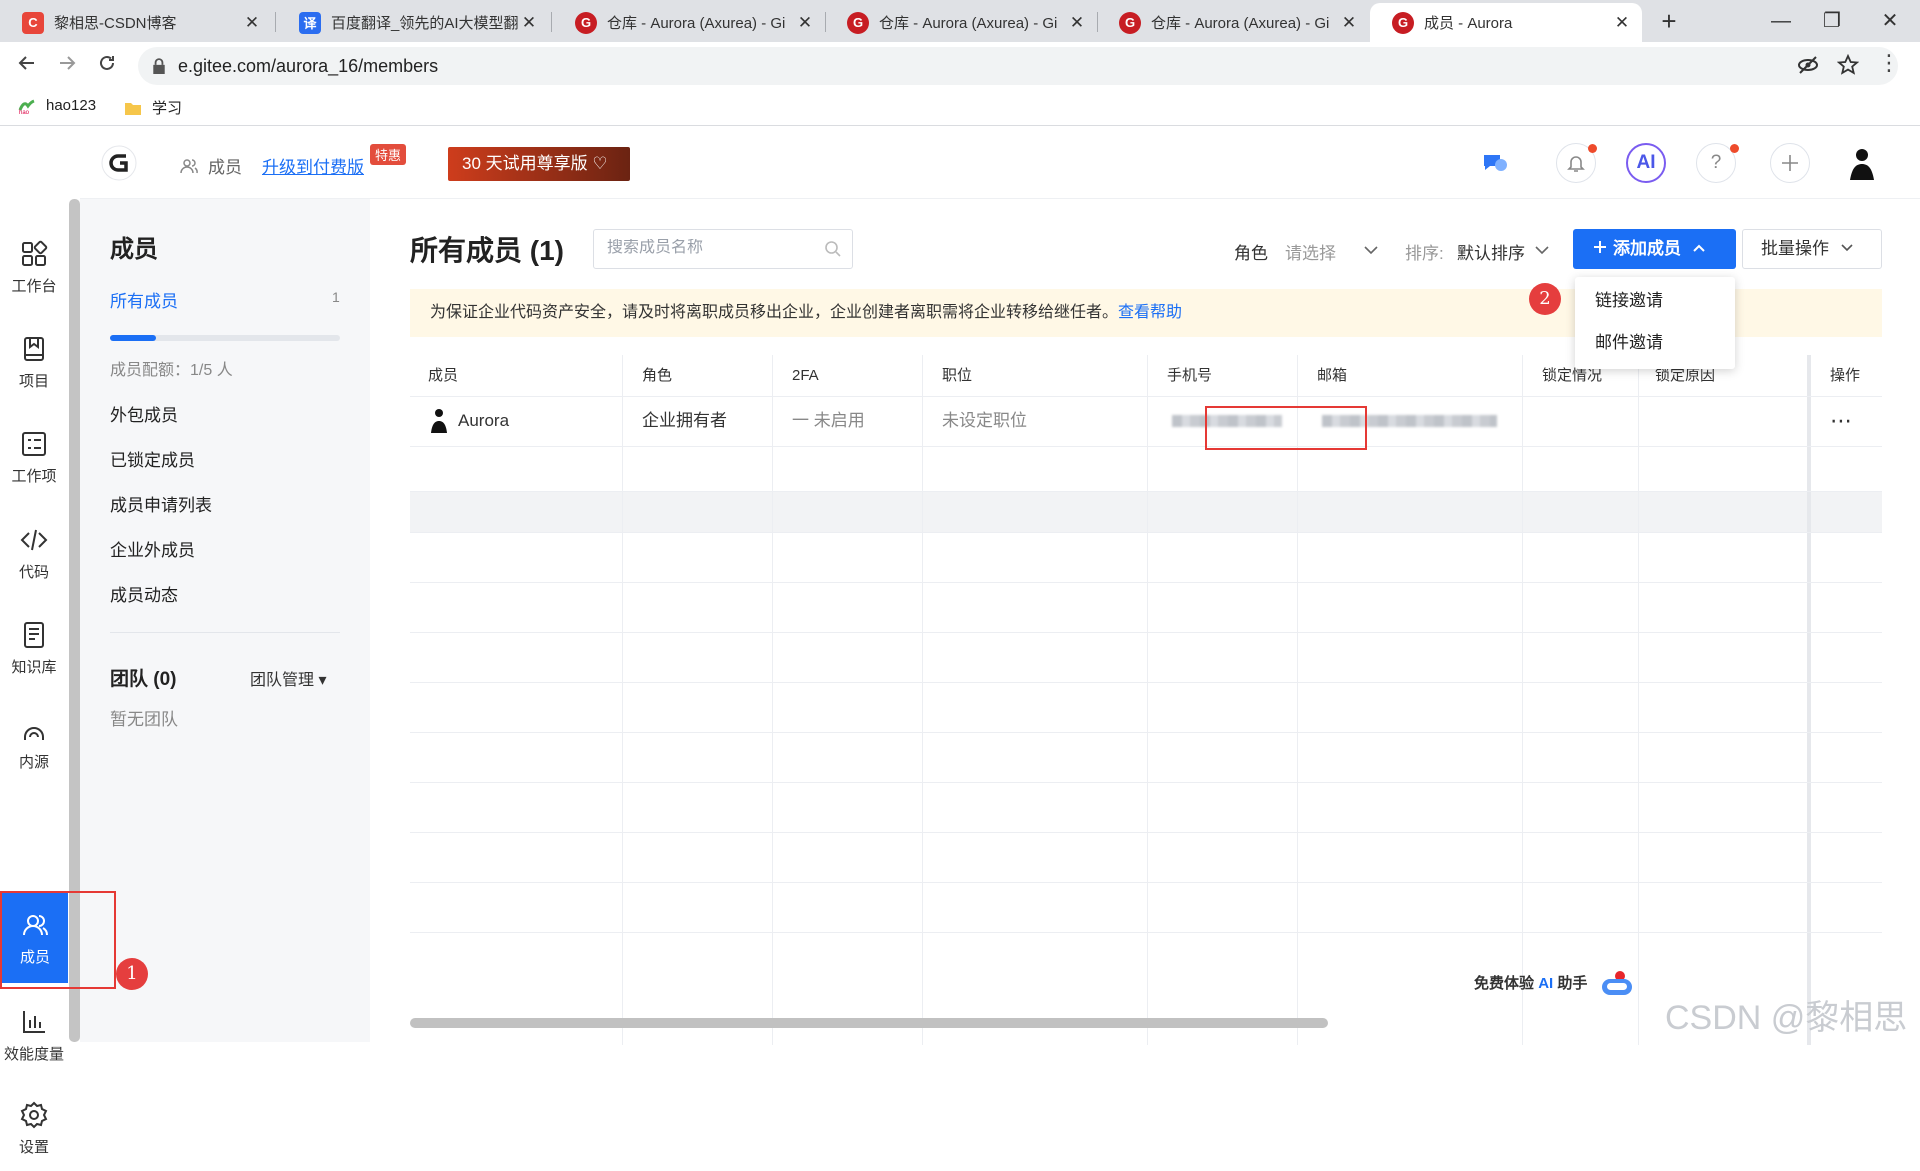  Describe the element at coordinates (1669, 21) in the screenshot. I see `new-tab-button: +` at that location.